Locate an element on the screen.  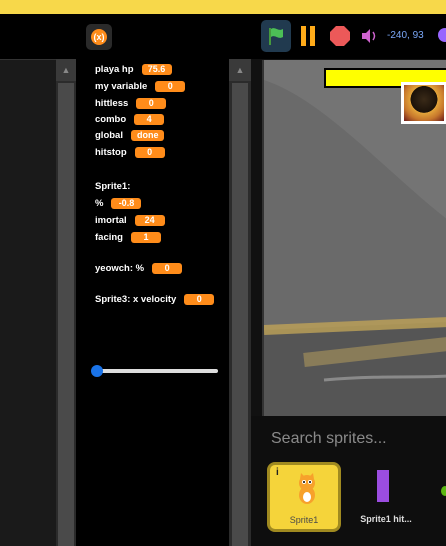
variable-label: yeowch: % is located at coordinates (120, 268).